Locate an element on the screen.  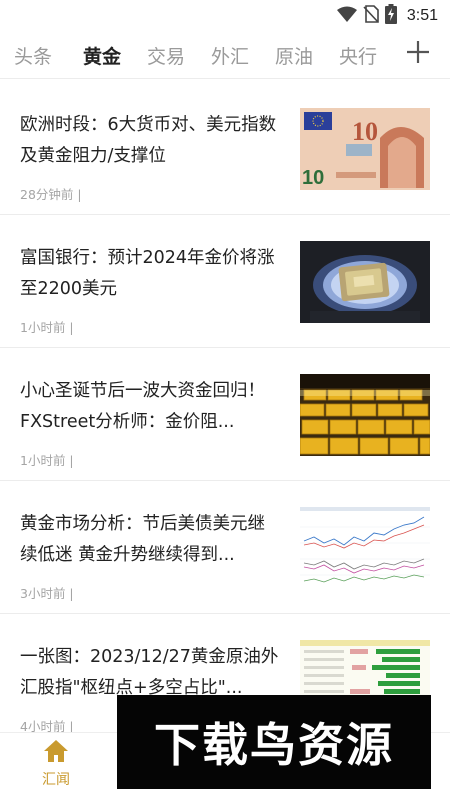
plus-icon is located at coordinates (418, 52).